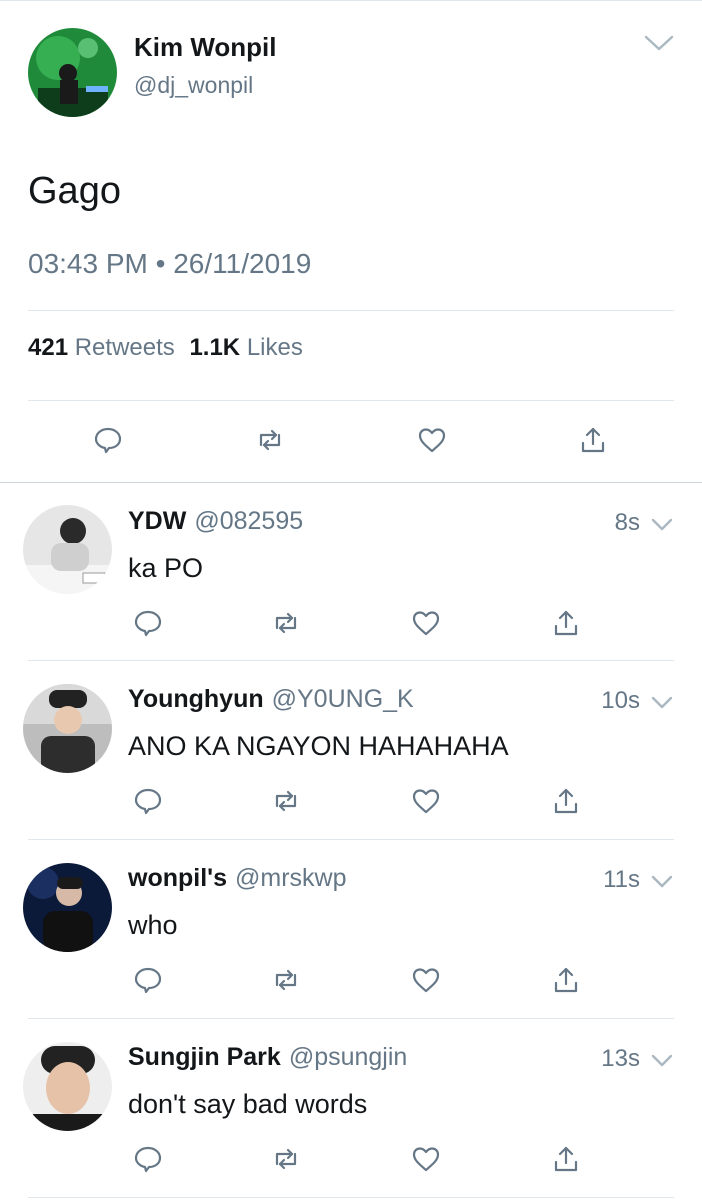  What do you see at coordinates (169, 264) in the screenshot?
I see `tweet-timestamp: 03:43 PM • 26/11/2019` at bounding box center [169, 264].